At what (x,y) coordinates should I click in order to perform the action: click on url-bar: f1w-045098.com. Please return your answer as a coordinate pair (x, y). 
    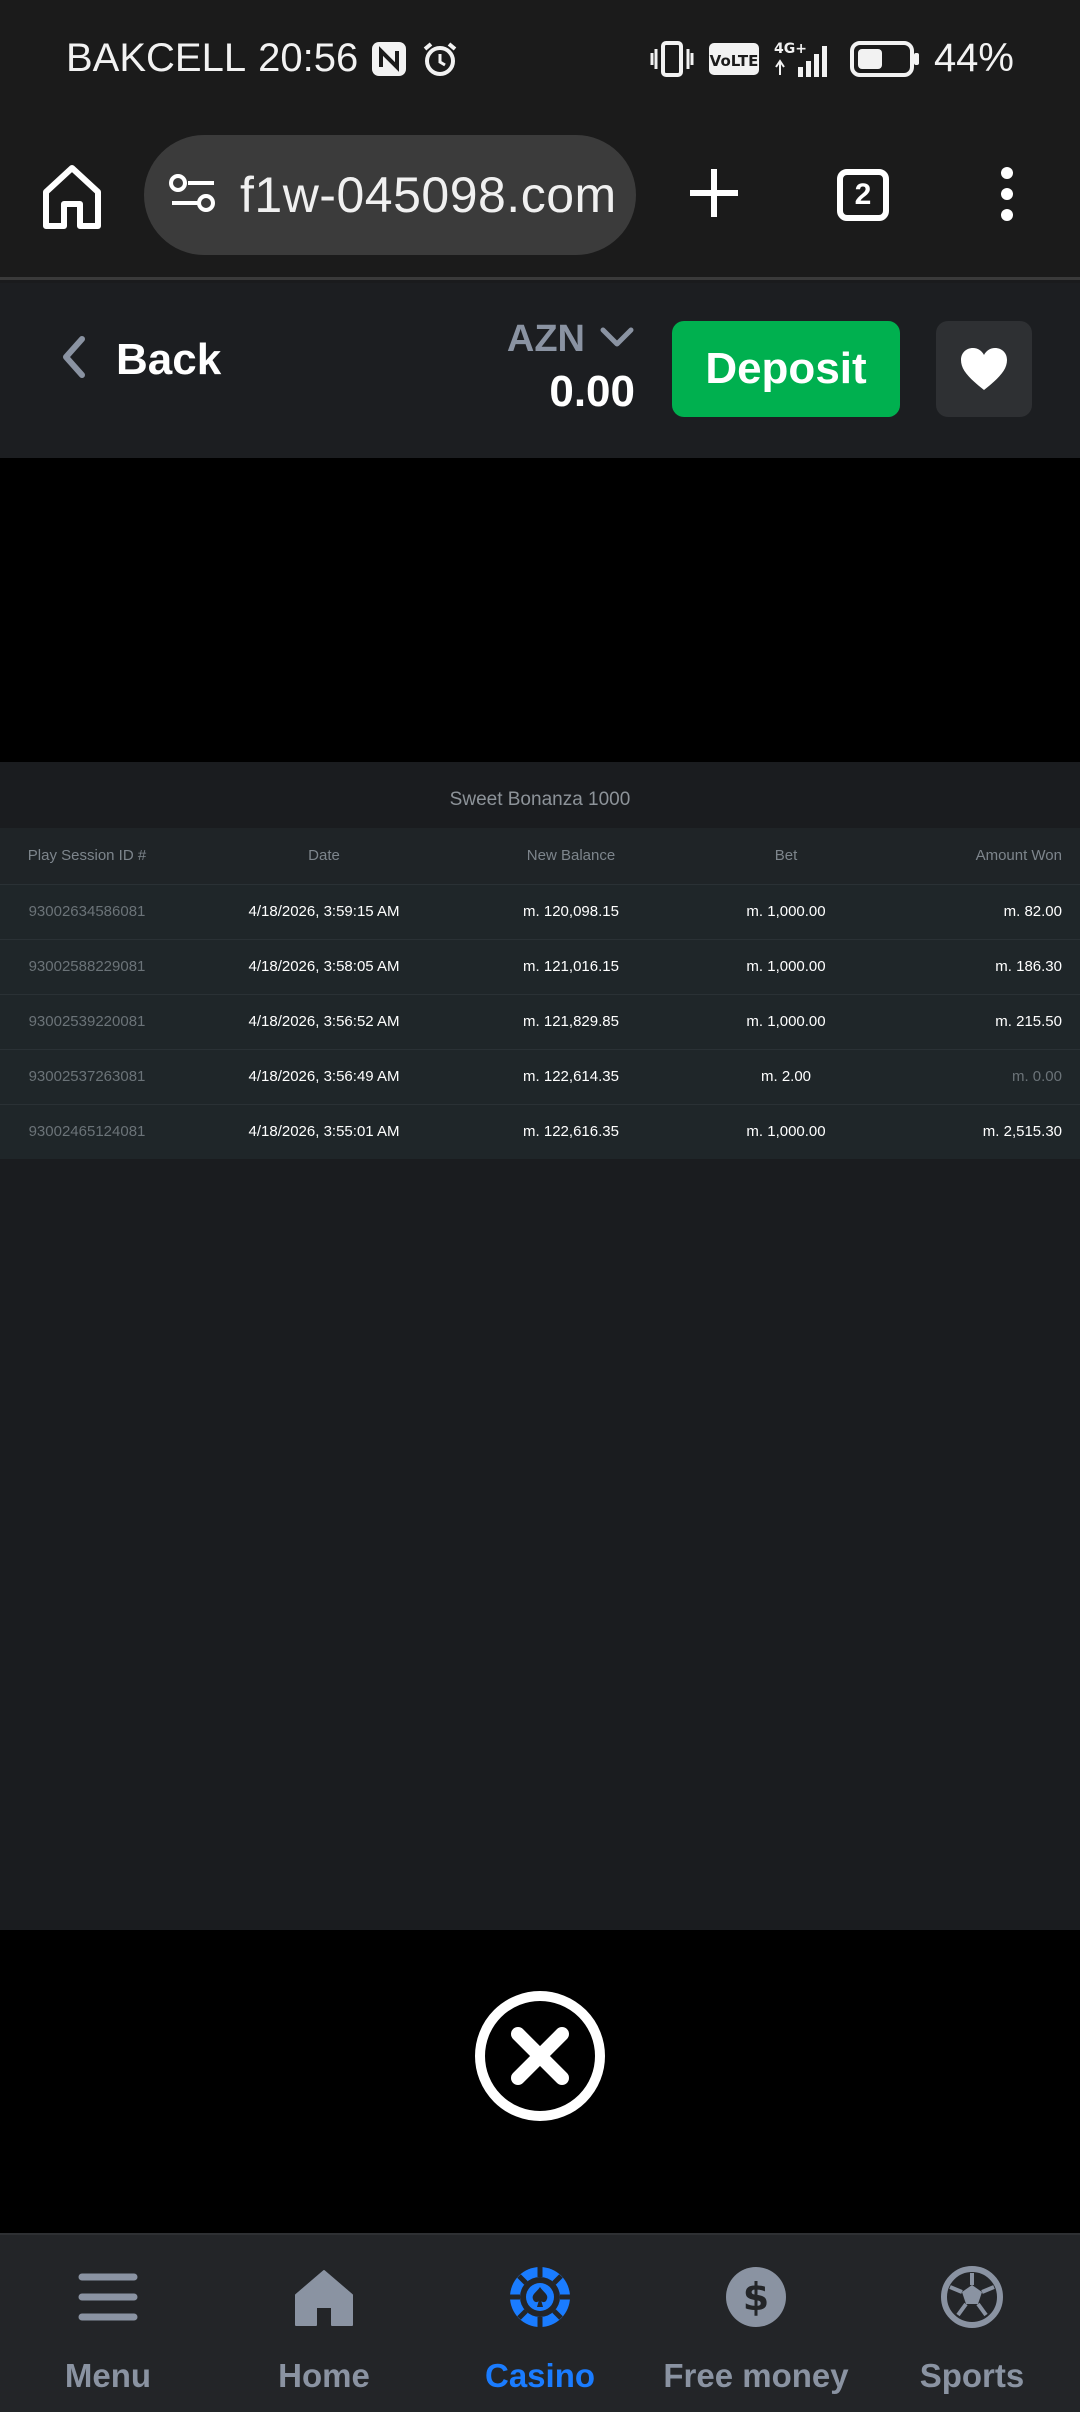
    Looking at the image, I should click on (390, 195).